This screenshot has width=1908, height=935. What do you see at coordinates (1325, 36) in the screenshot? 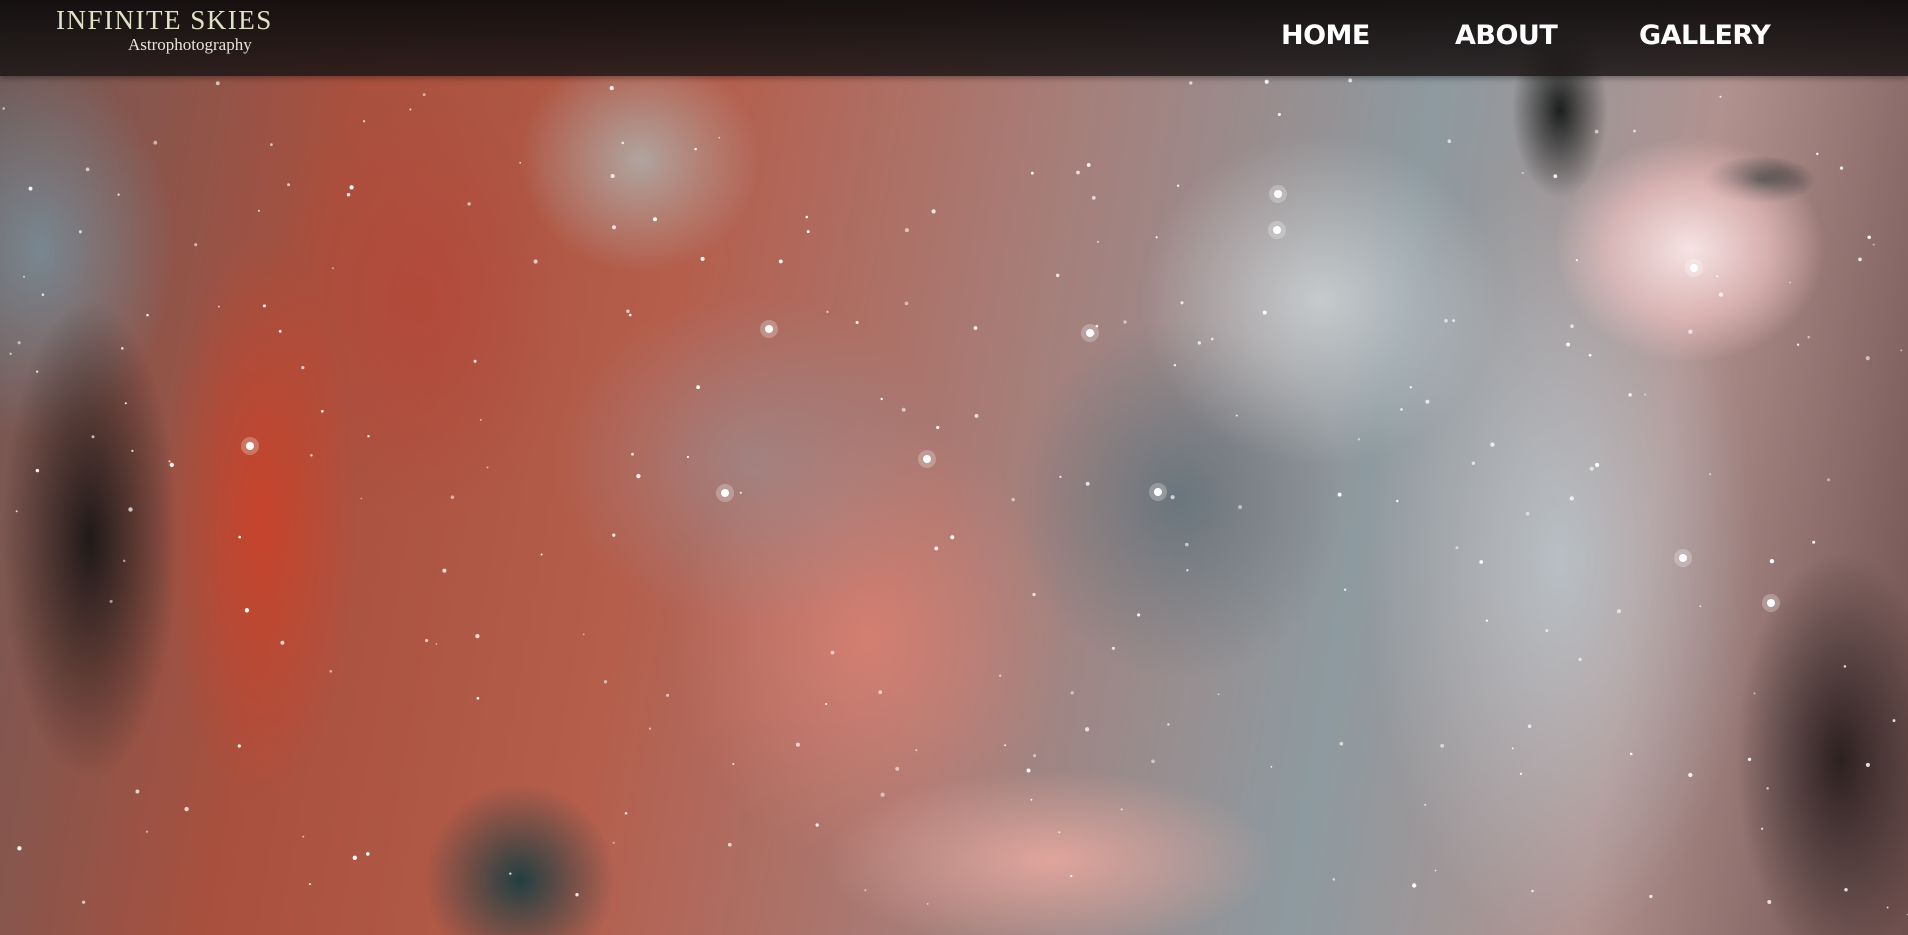
I see `nav-home-link: HOME` at bounding box center [1325, 36].